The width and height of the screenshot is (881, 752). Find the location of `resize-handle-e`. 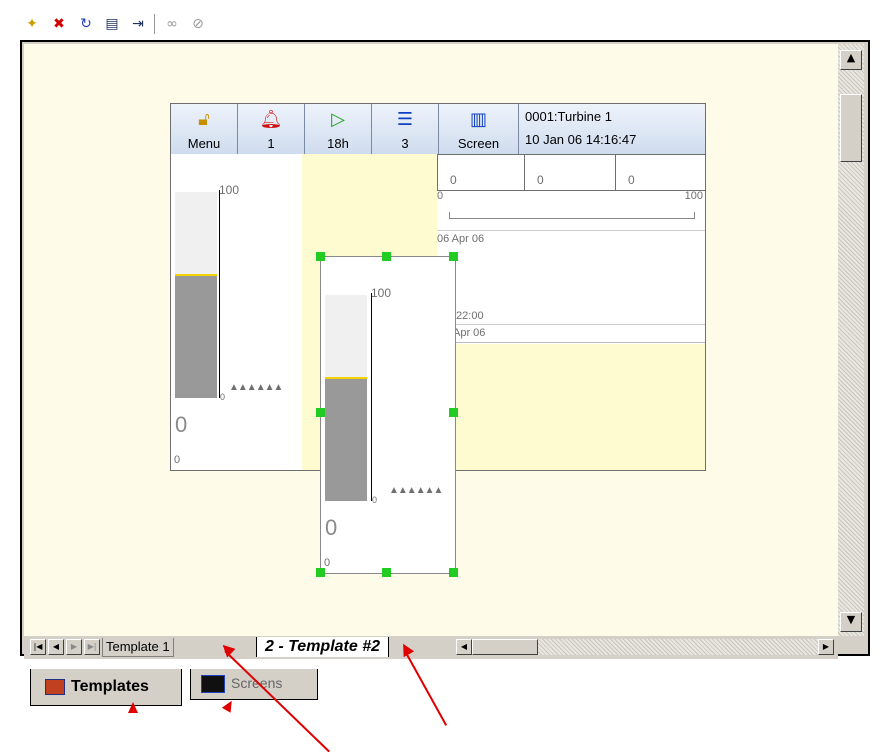

resize-handle-e is located at coordinates (453, 412).